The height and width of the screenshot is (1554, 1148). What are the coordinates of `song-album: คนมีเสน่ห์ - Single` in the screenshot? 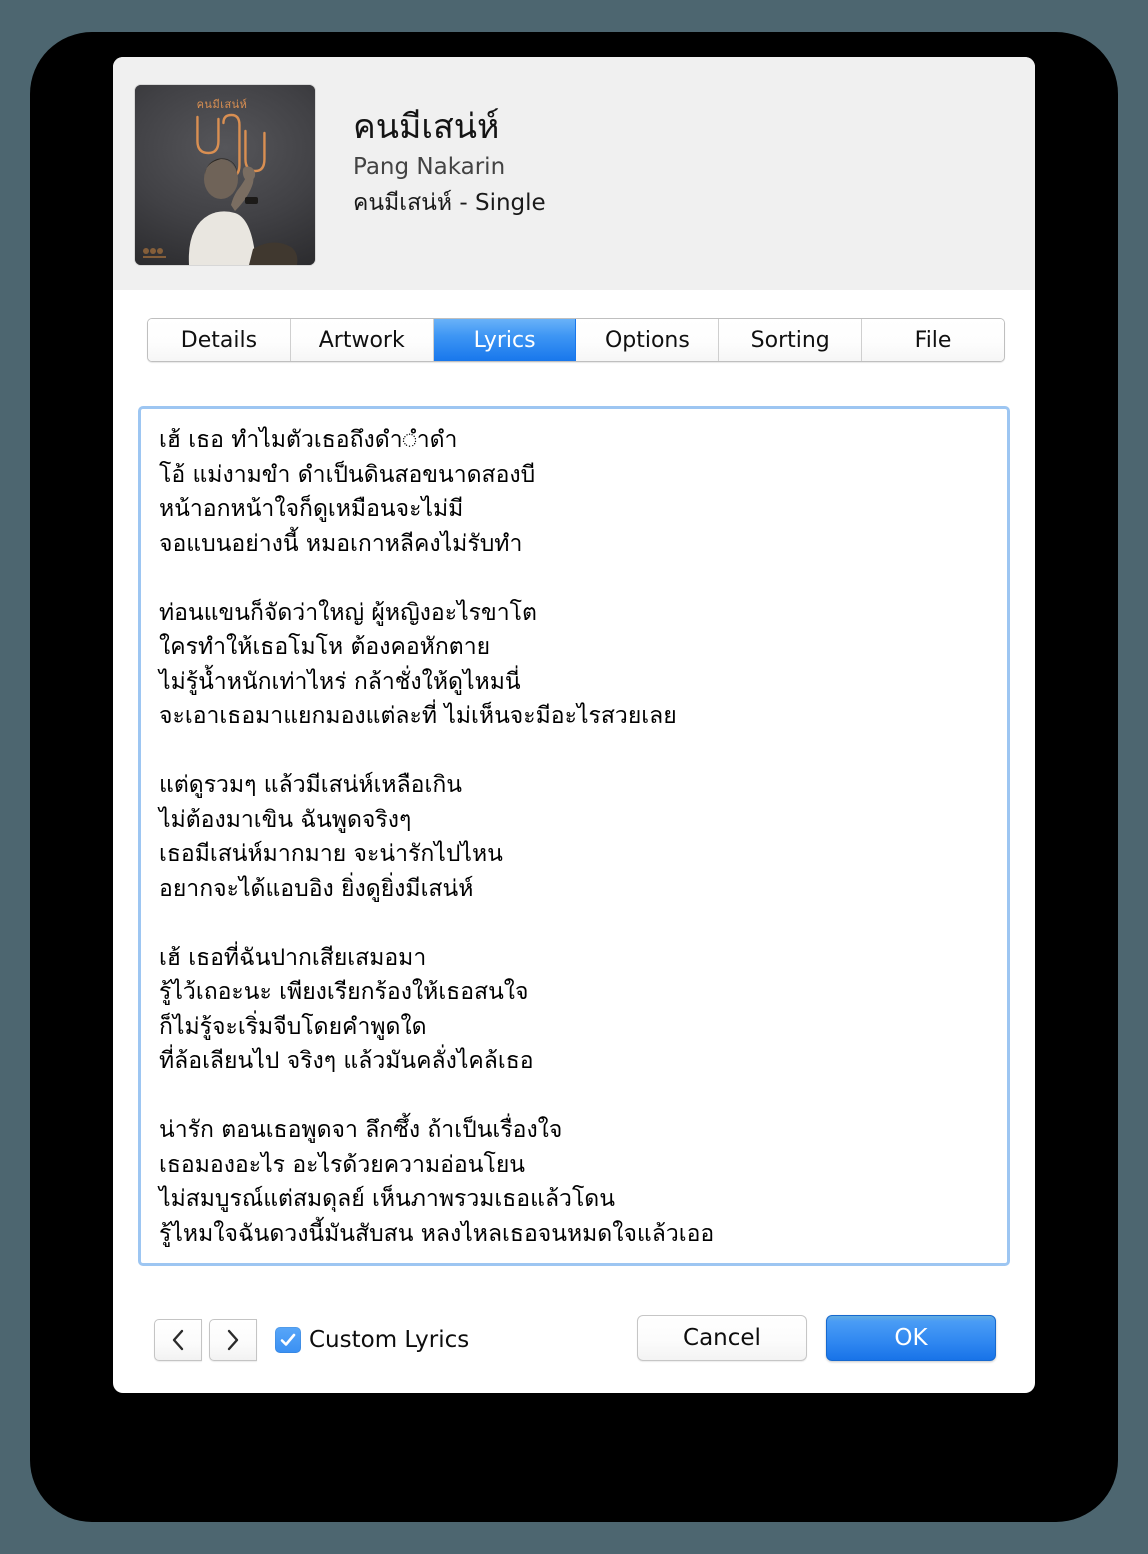 It's located at (449, 203).